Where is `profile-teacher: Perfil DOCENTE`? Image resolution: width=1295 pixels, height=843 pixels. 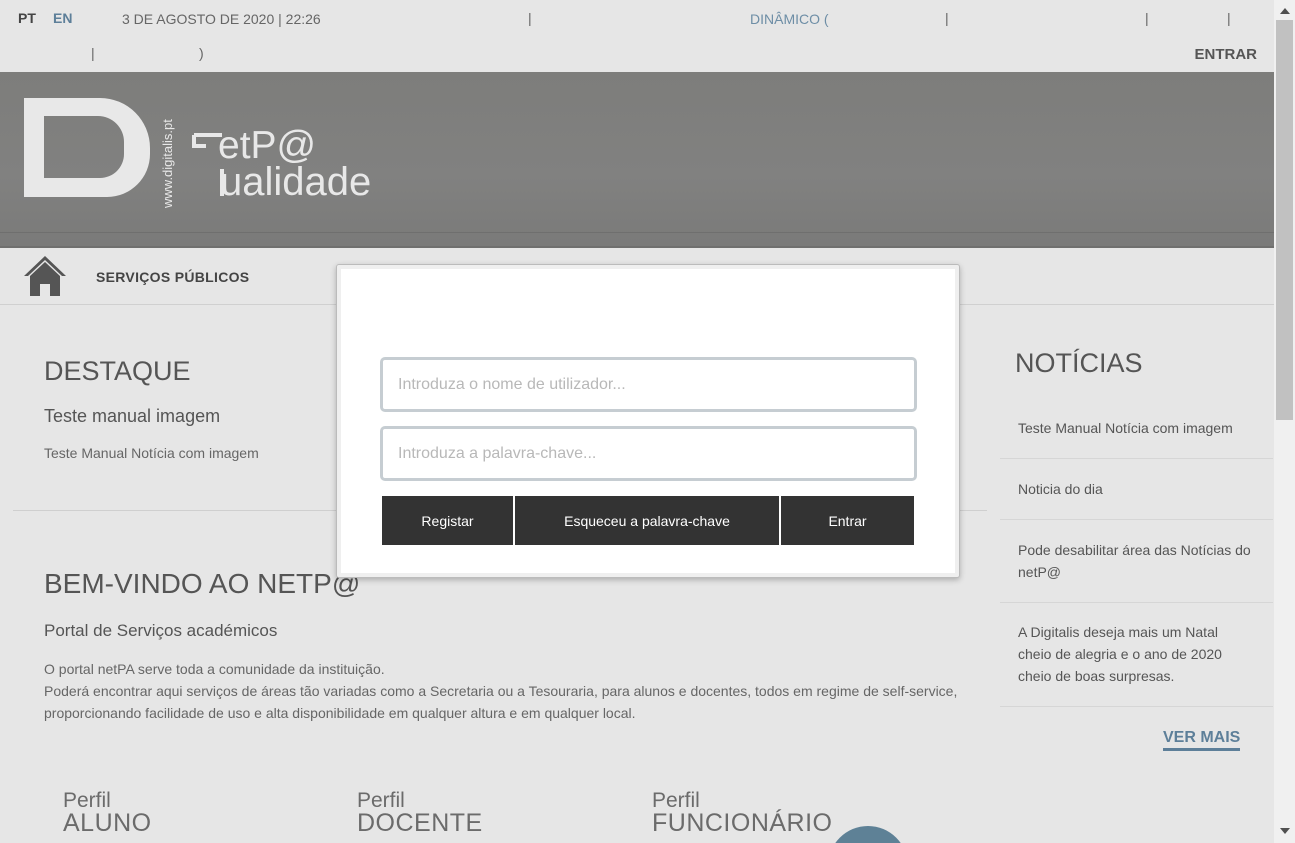 profile-teacher: Perfil DOCENTE is located at coordinates (420, 813).